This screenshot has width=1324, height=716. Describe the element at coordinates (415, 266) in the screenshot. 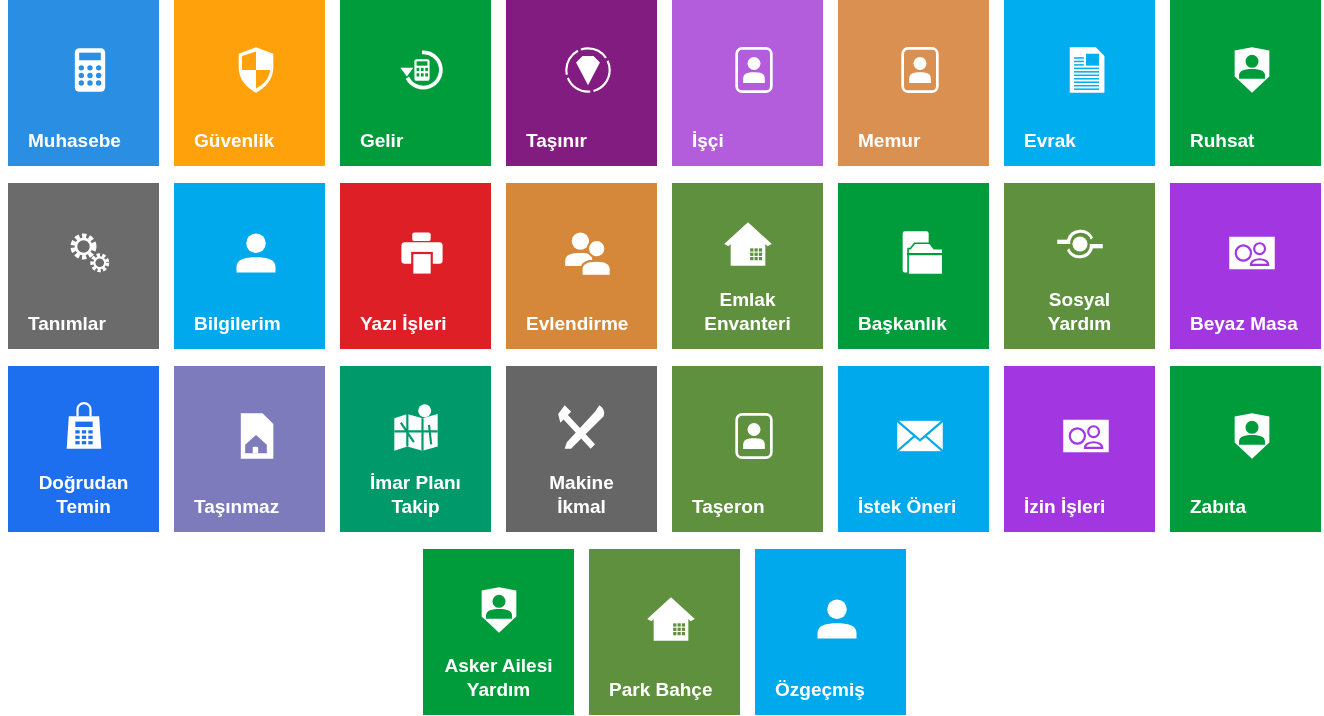

I see `module-tile: Yazı İşleri` at that location.